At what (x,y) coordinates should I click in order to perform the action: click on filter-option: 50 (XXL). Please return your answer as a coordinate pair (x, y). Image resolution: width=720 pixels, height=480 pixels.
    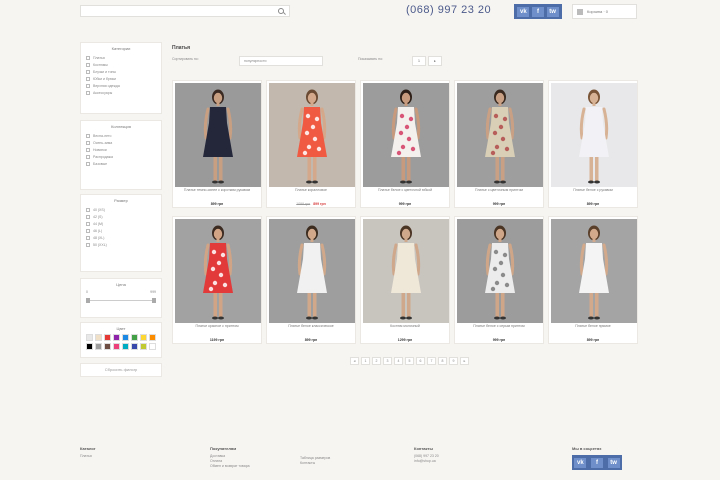
    Looking at the image, I should click on (121, 244).